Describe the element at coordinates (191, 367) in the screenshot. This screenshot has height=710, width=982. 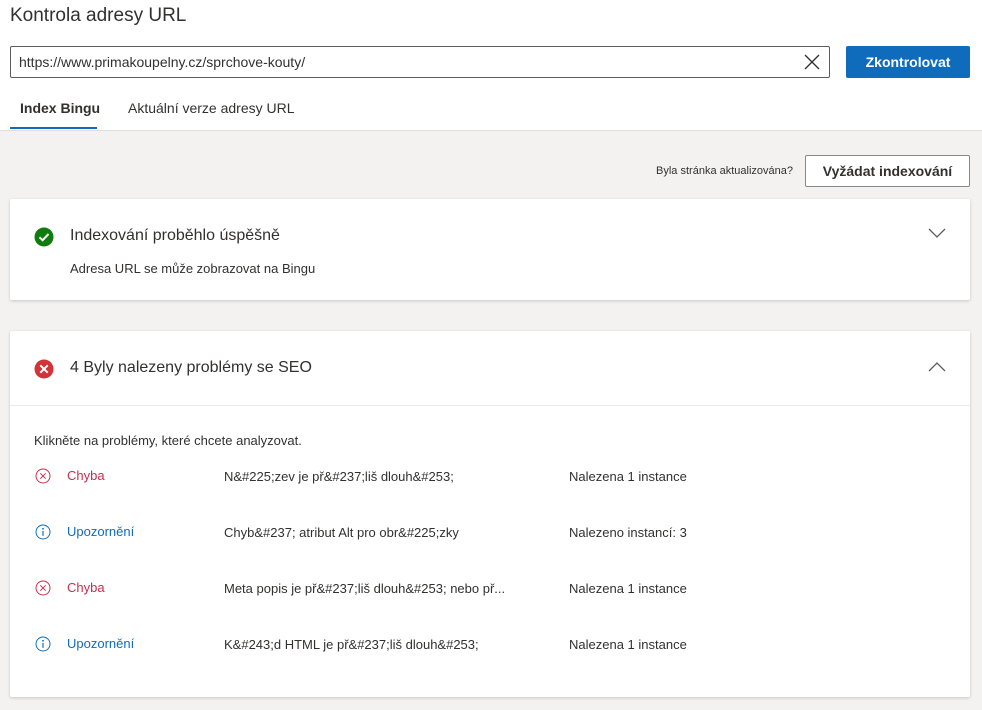
I see `seo-issues-title: 4 Byly nalezeny problémy se SEO` at that location.